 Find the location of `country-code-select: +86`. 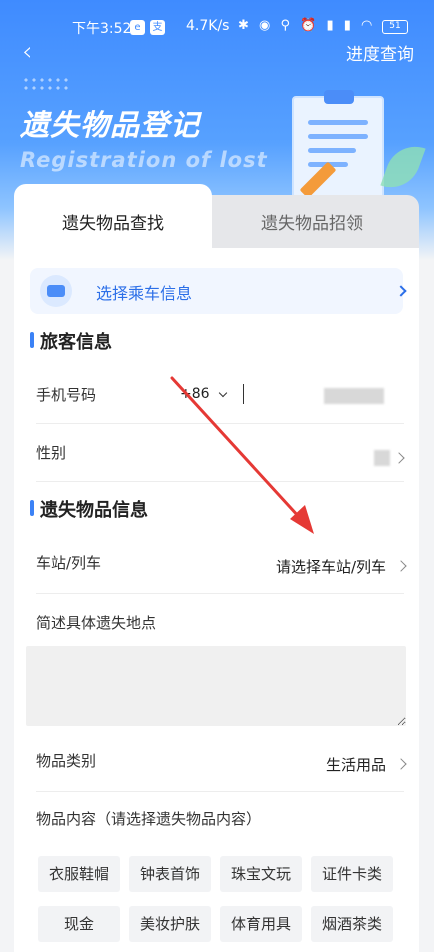

country-code-select: +86 is located at coordinates (195, 394).